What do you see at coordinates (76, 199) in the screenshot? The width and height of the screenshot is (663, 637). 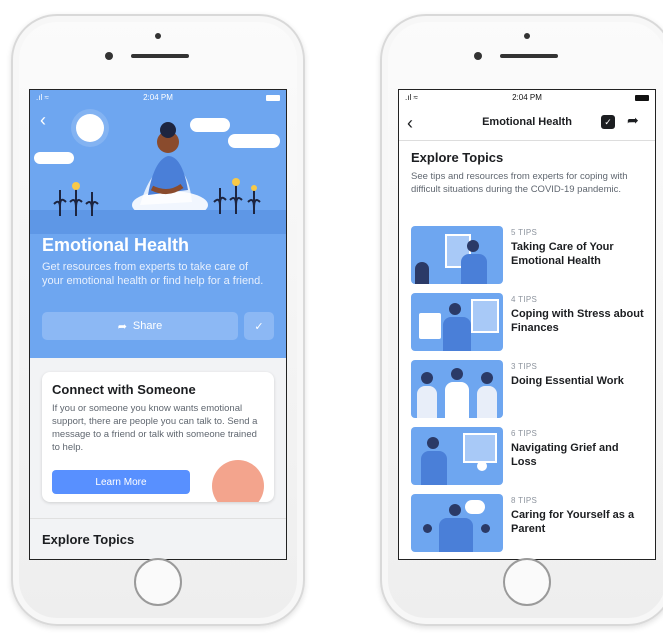 I see `flowers-left-illustration` at bounding box center [76, 199].